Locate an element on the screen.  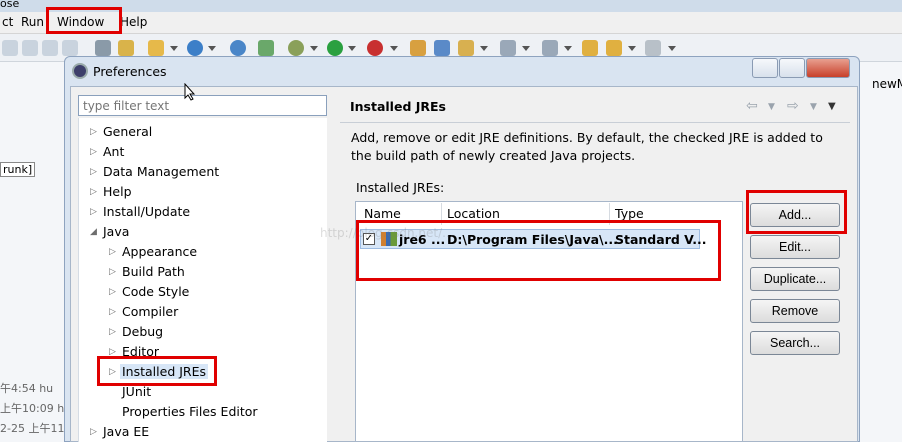
globe-icon is located at coordinates (238, 48).